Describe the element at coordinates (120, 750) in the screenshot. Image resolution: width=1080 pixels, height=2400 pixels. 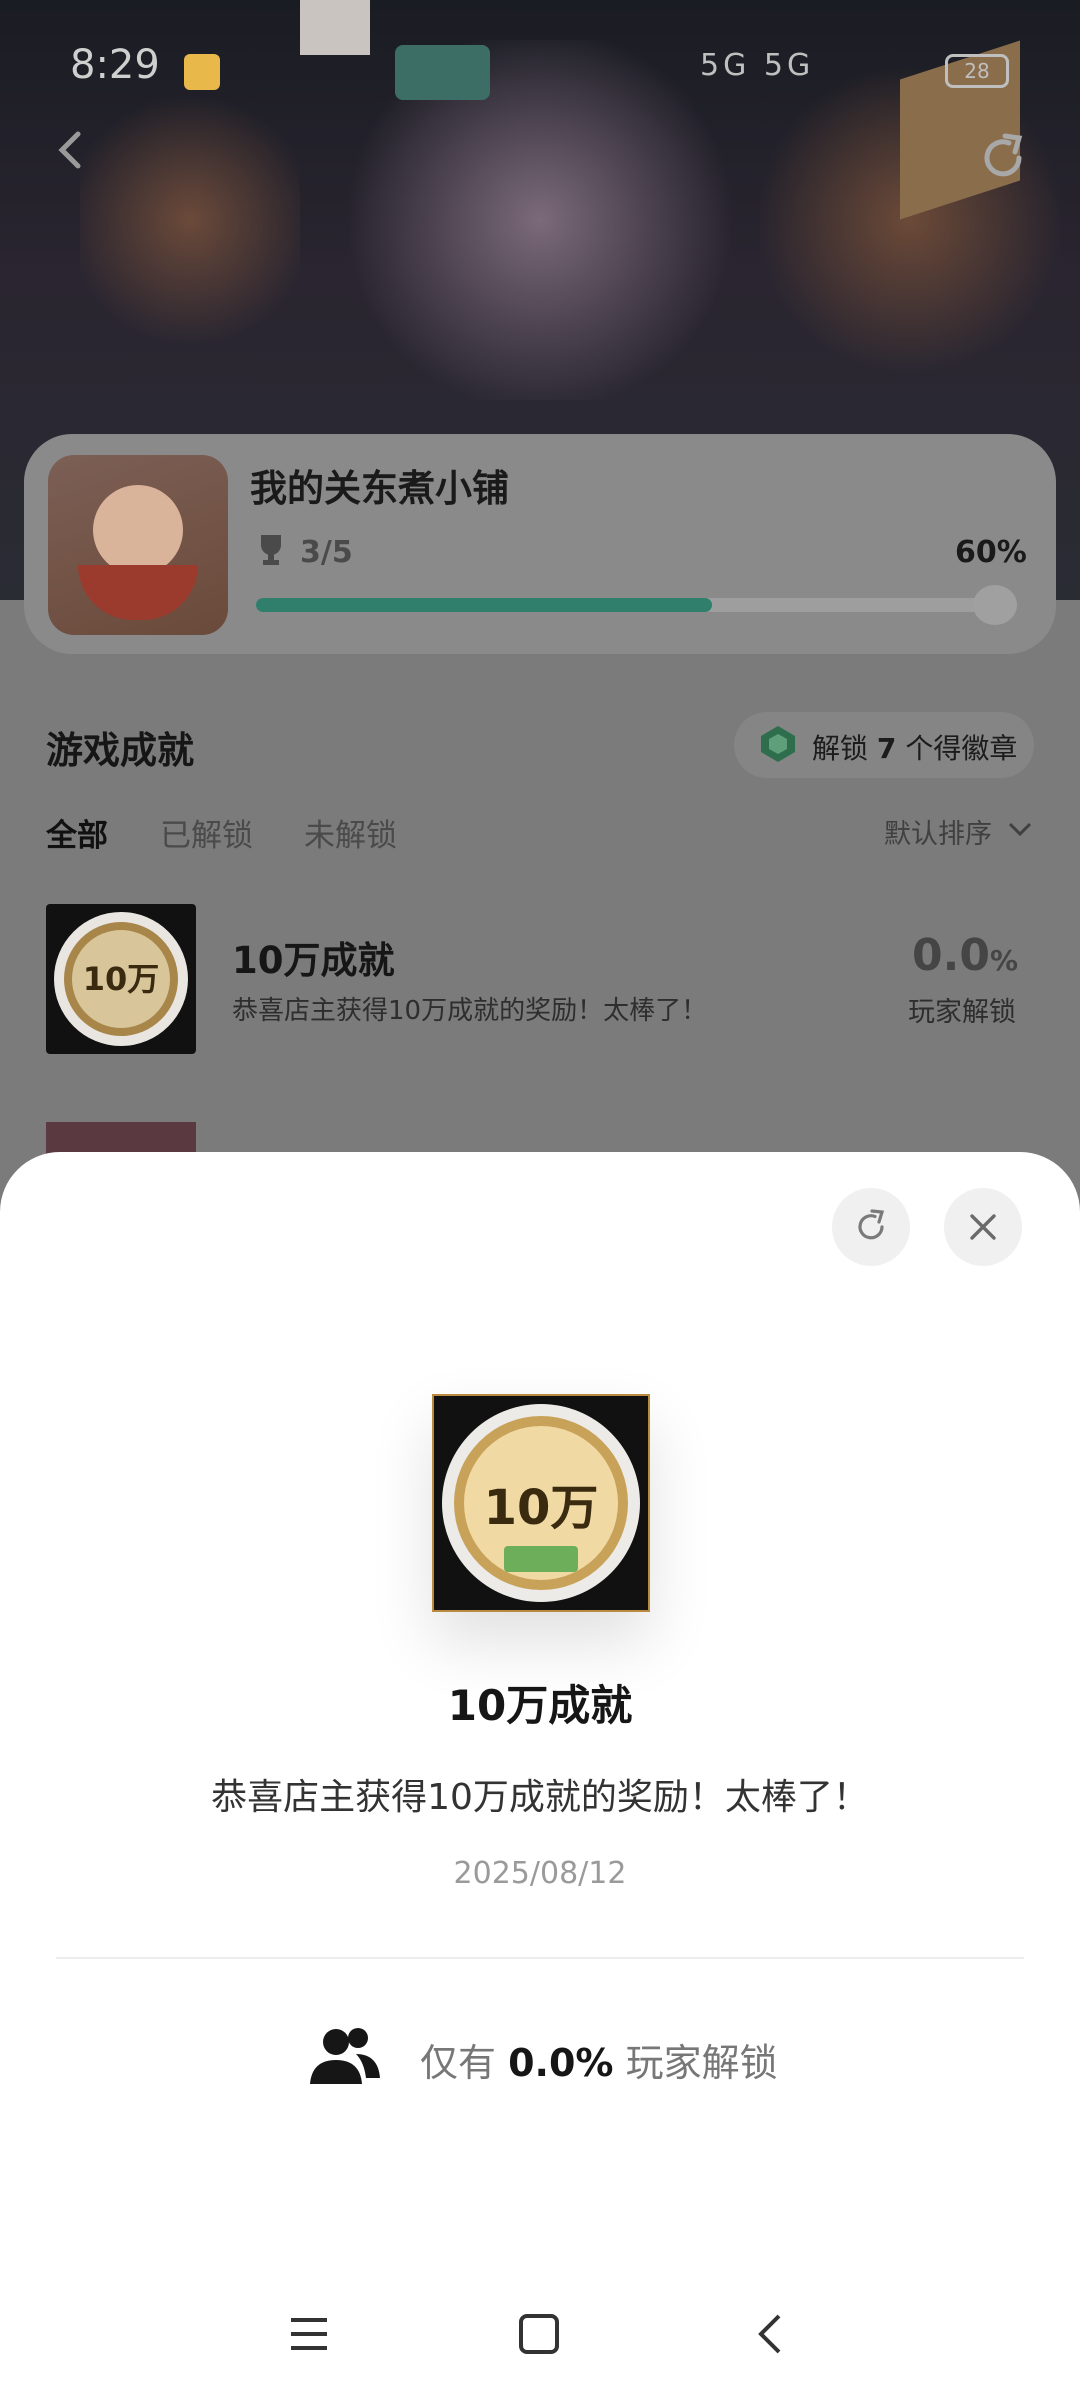
I see `section-title: 游戏成就` at that location.